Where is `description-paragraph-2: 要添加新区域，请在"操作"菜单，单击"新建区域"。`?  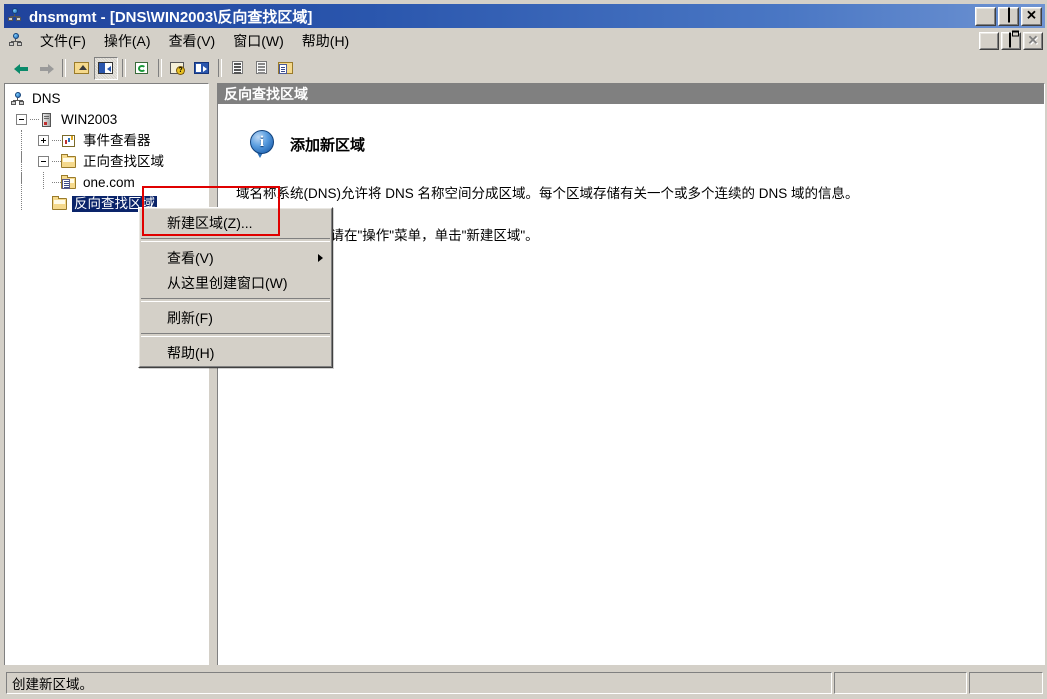 description-paragraph-2: 要添加新区域，请在"操作"菜单，单击"新建区域"。 is located at coordinates (387, 236).